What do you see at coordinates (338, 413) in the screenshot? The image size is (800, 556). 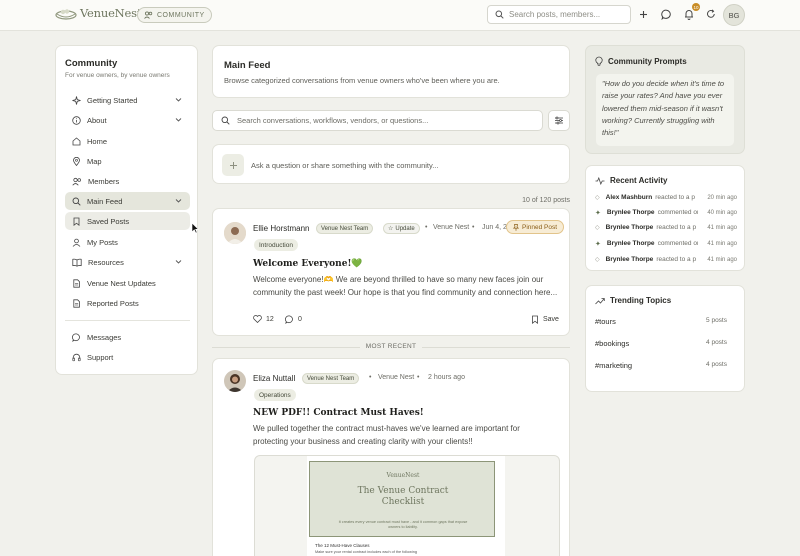 I see `post-title: NEW PDF!! Contract Must Haves!` at bounding box center [338, 413].